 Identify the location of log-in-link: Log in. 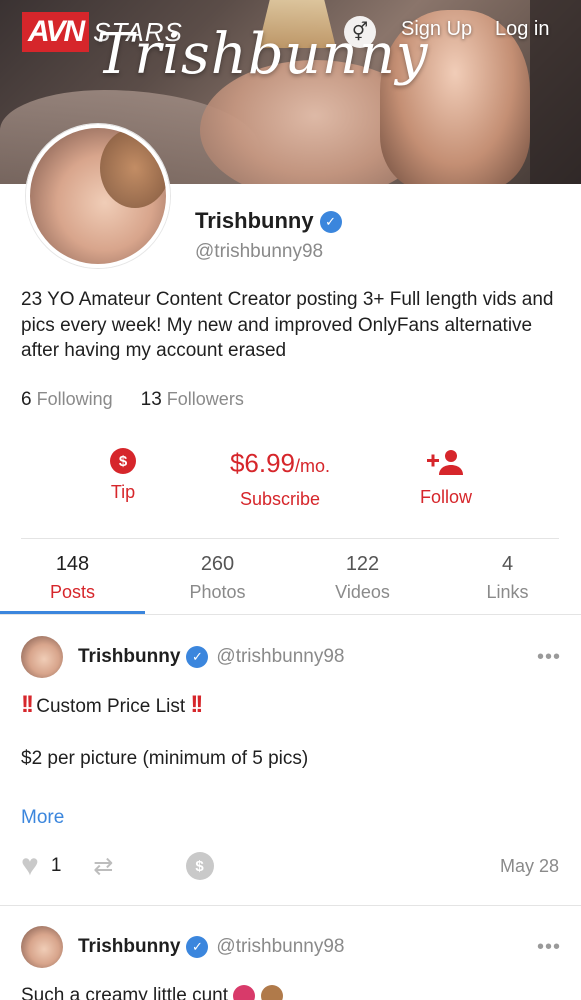
(522, 29).